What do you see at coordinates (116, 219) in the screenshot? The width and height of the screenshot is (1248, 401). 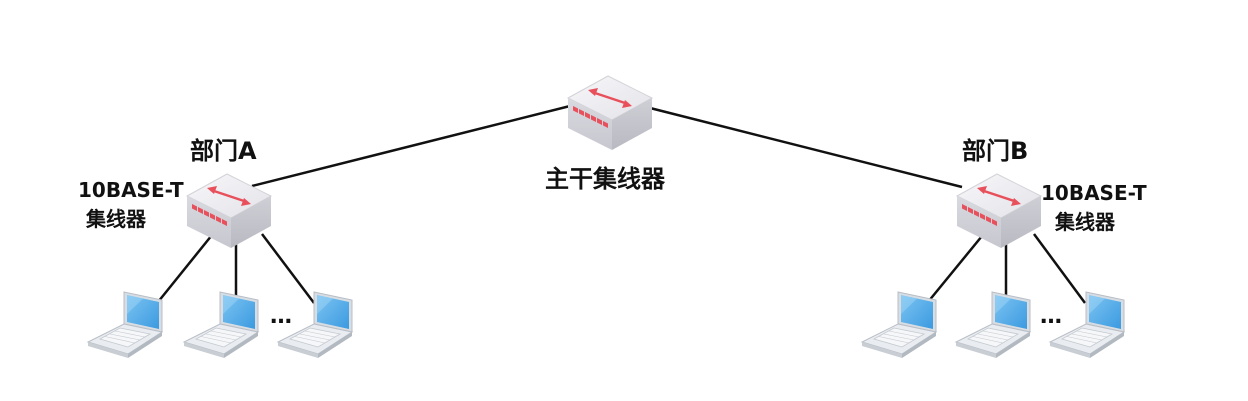 I see `dept-a-hub-name-label: 集线器` at bounding box center [116, 219].